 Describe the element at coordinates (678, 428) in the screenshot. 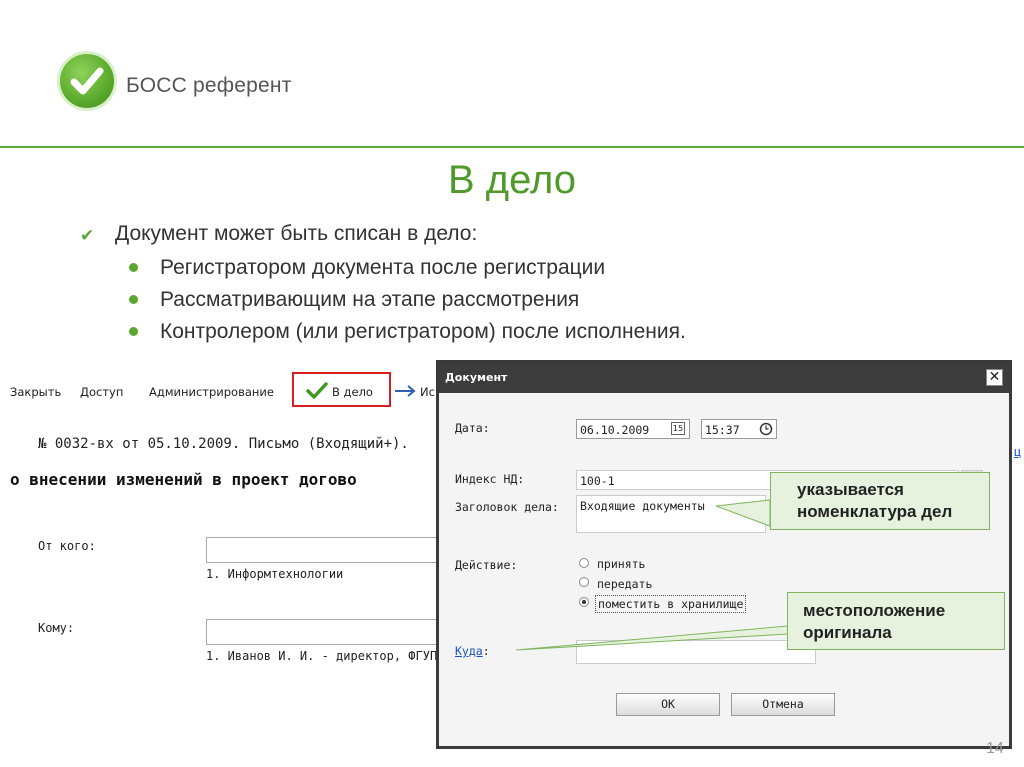

I see `calendar-icon: 15` at that location.